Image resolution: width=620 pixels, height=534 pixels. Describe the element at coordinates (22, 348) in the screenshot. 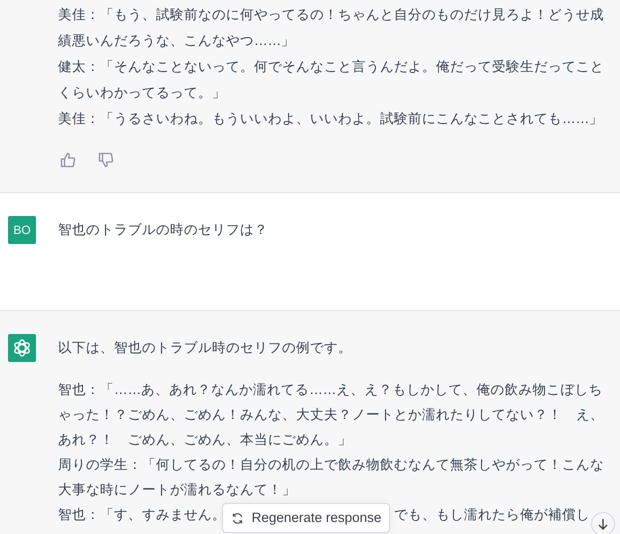

I see `logo-icon` at that location.